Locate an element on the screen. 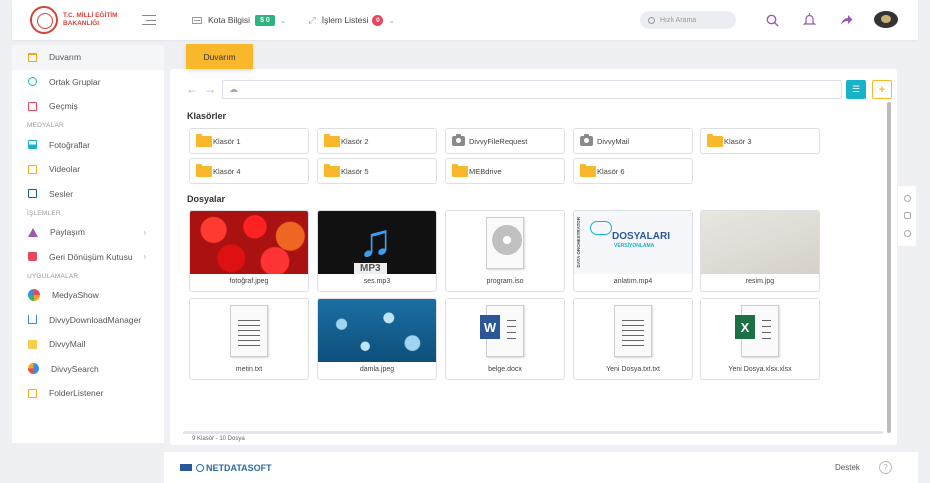 This screenshot has height=483, width=930. file-name: damla.jpeg is located at coordinates (377, 369).